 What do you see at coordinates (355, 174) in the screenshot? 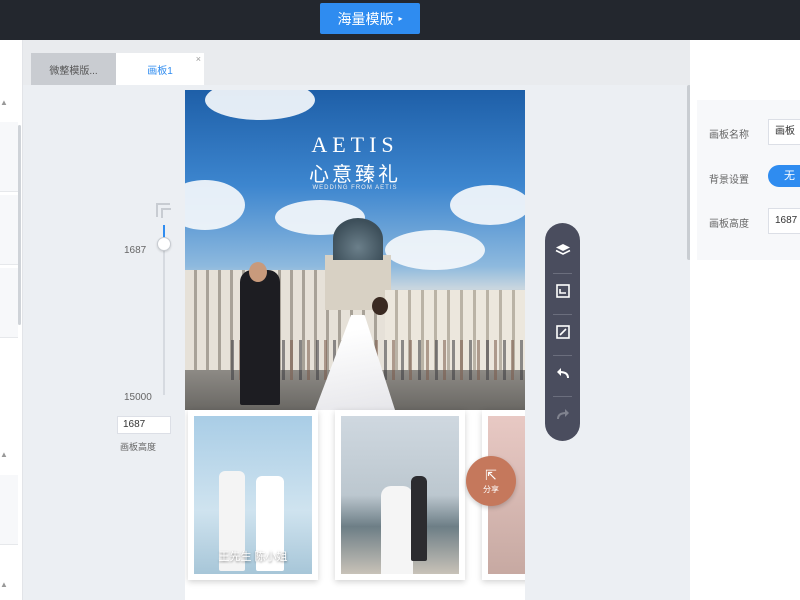
I see `brand-tagline: 心意臻礼` at bounding box center [355, 174].